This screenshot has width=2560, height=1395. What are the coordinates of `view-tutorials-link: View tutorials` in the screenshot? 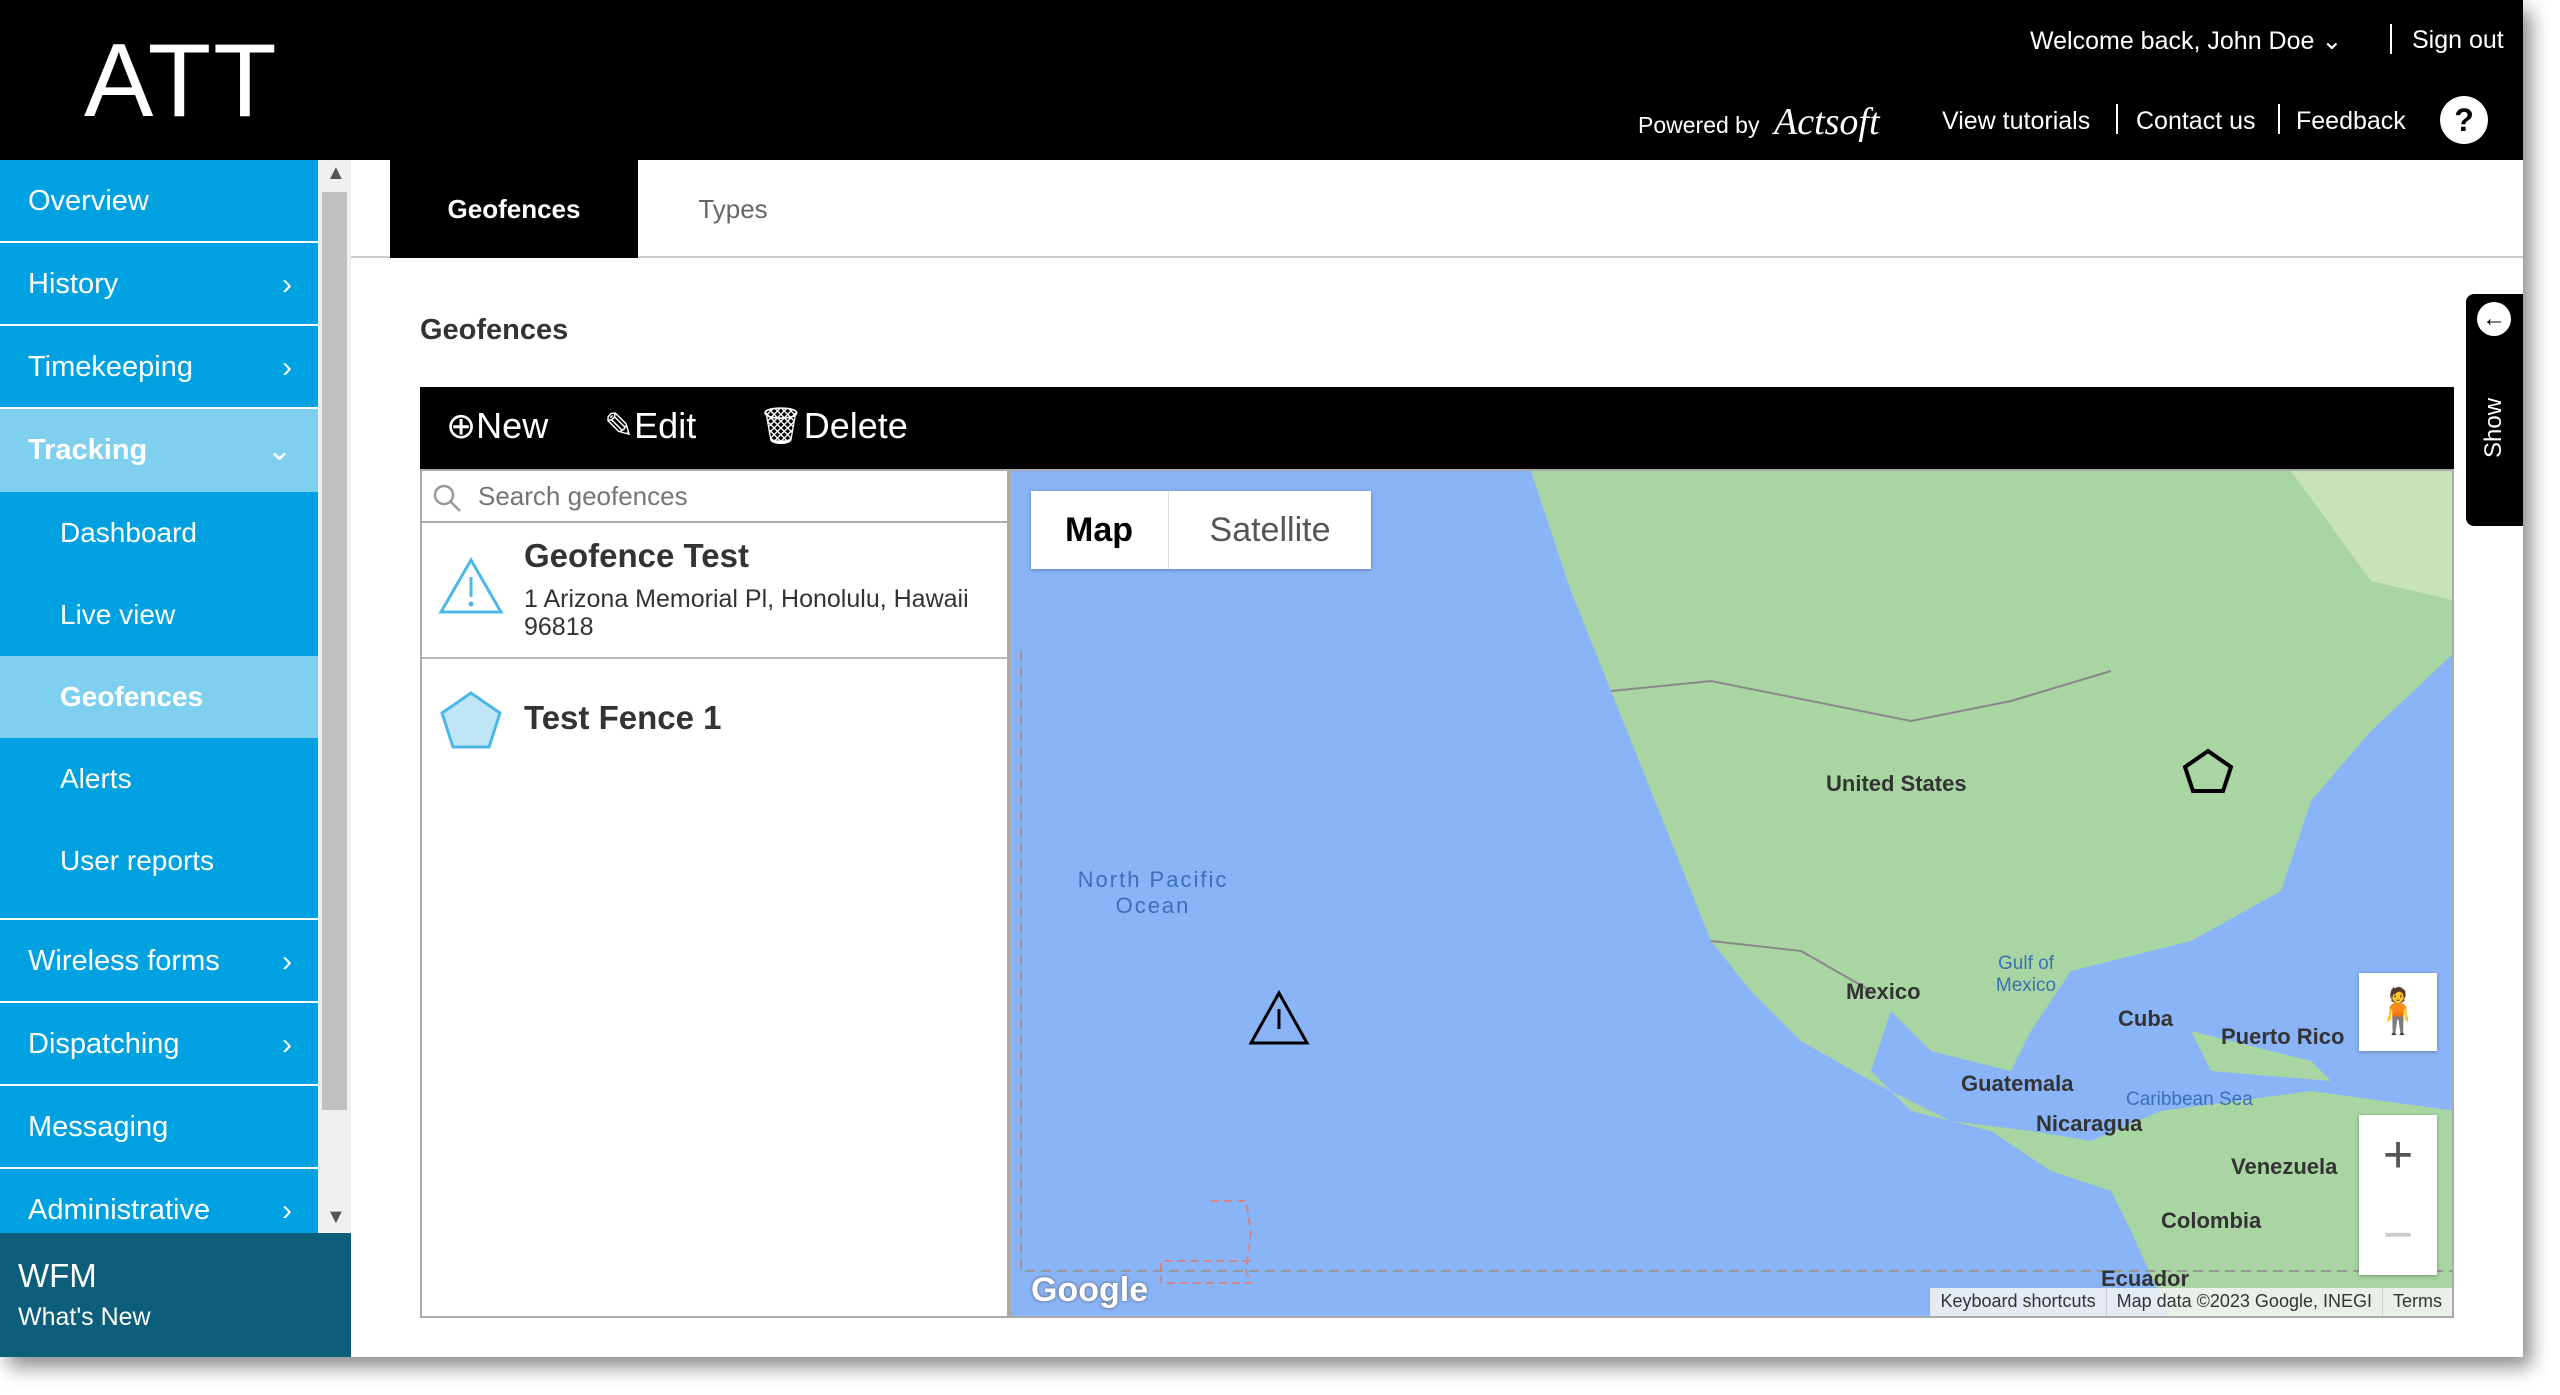 It's located at (2016, 121).